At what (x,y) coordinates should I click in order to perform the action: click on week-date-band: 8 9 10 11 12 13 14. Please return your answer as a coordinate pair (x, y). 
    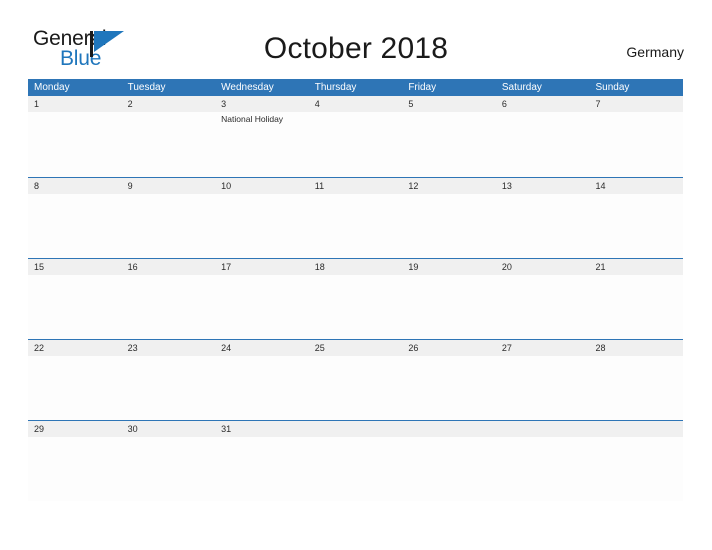
    Looking at the image, I should click on (355, 186).